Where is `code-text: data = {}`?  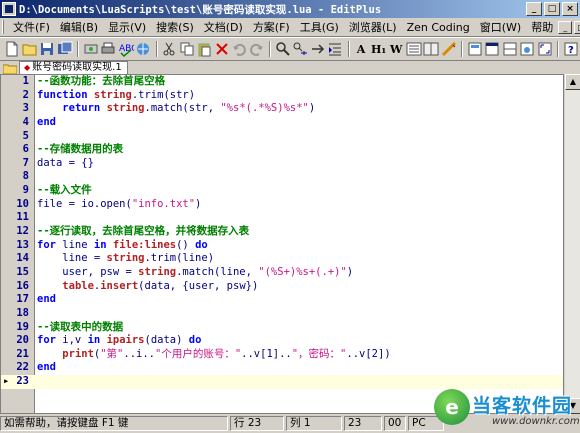 code-text: data = {} is located at coordinates (62, 164).